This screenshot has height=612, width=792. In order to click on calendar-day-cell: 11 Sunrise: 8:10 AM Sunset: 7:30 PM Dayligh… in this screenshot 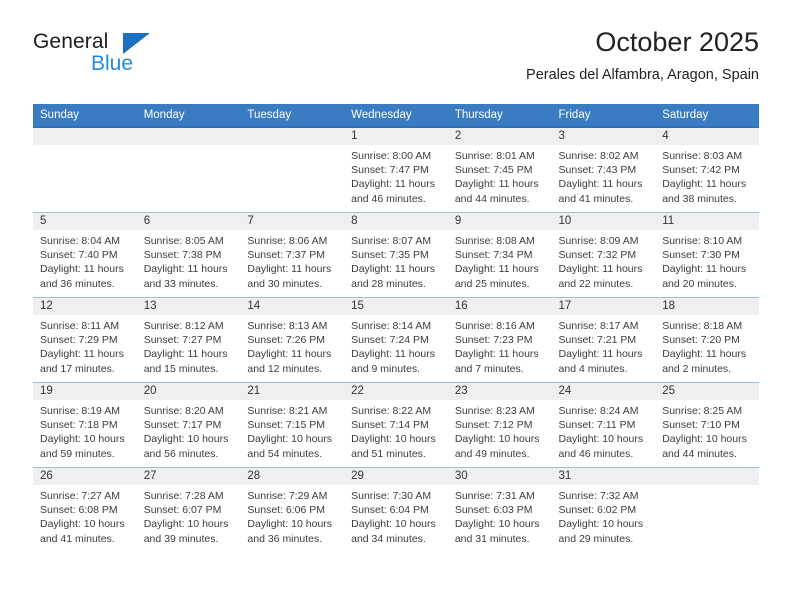, I will do `click(707, 255)`.